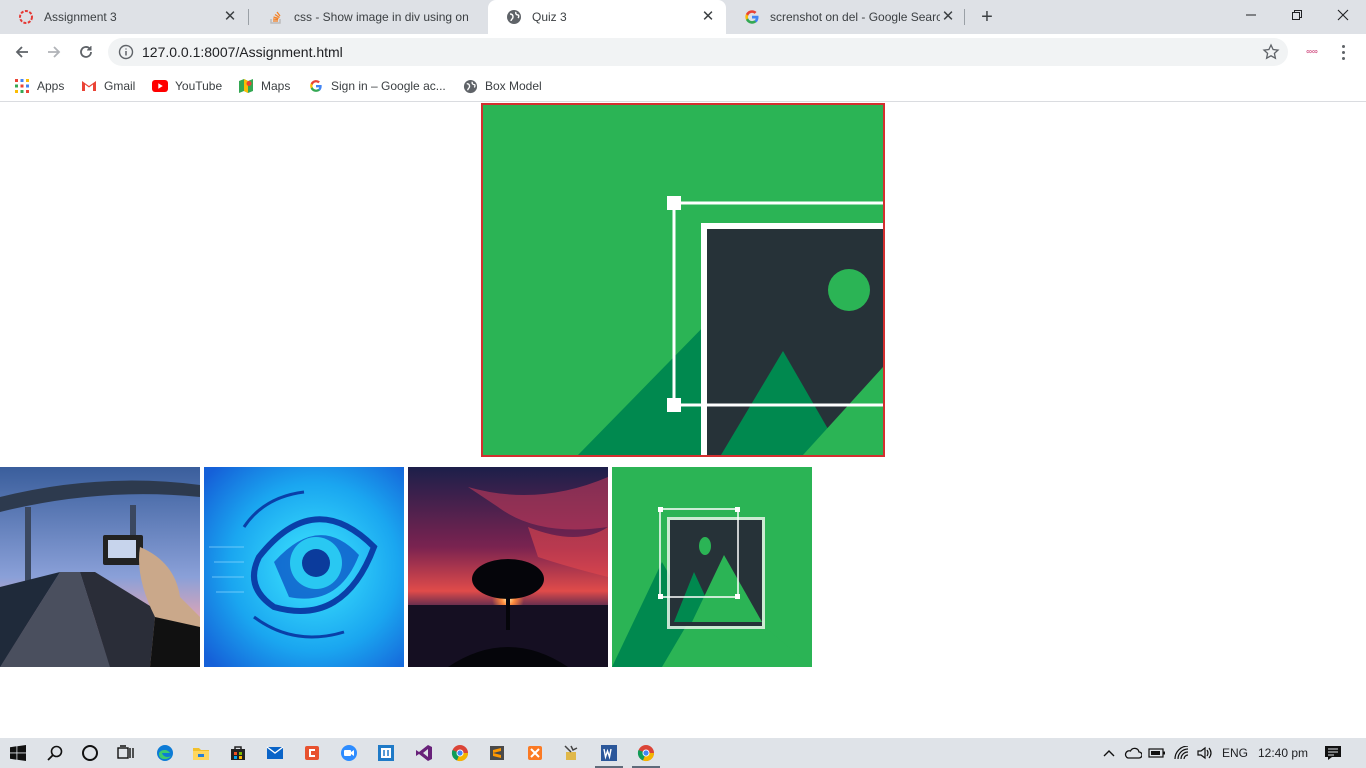 Image resolution: width=1366 pixels, height=768 pixels. I want to click on minimize-button, so click(1251, 15).